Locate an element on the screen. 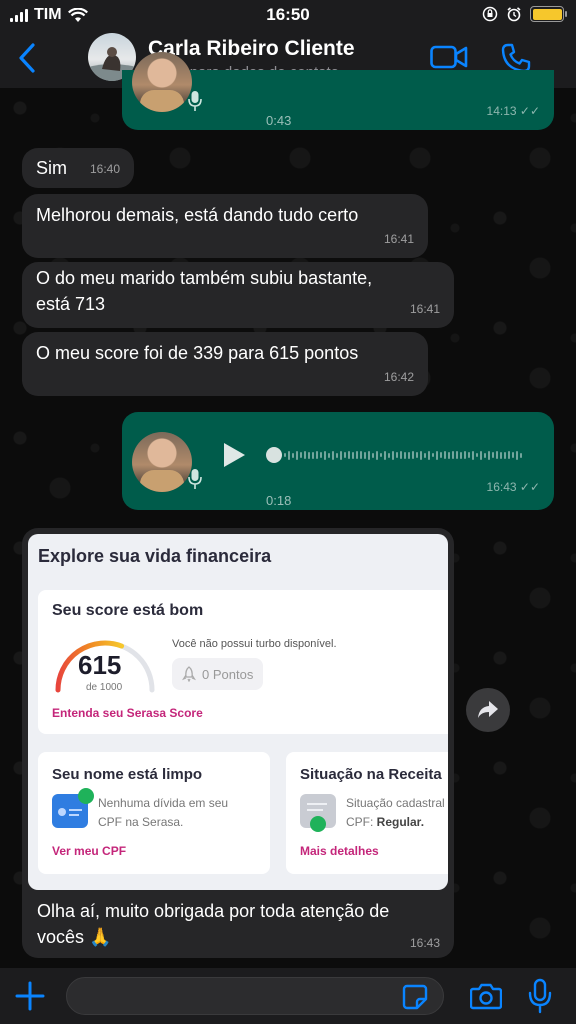 This screenshot has height=1024, width=576. nome-heading: Seu nome está limpo is located at coordinates (127, 774).